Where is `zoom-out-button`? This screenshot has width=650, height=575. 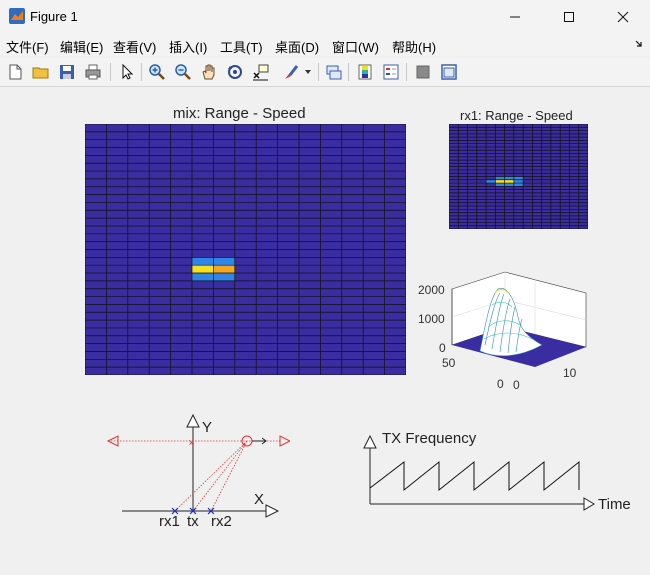
zoom-out-button is located at coordinates (183, 72).